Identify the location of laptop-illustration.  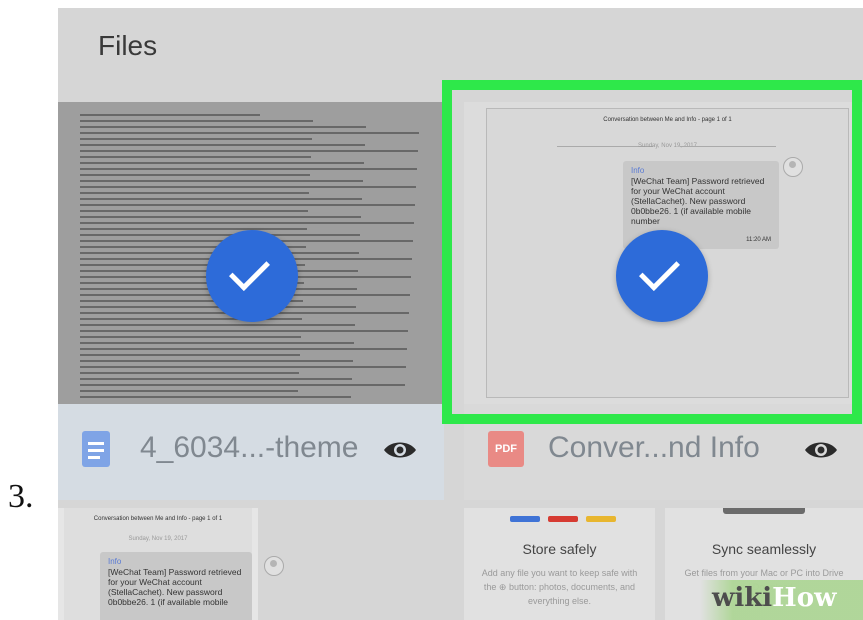
(764, 511).